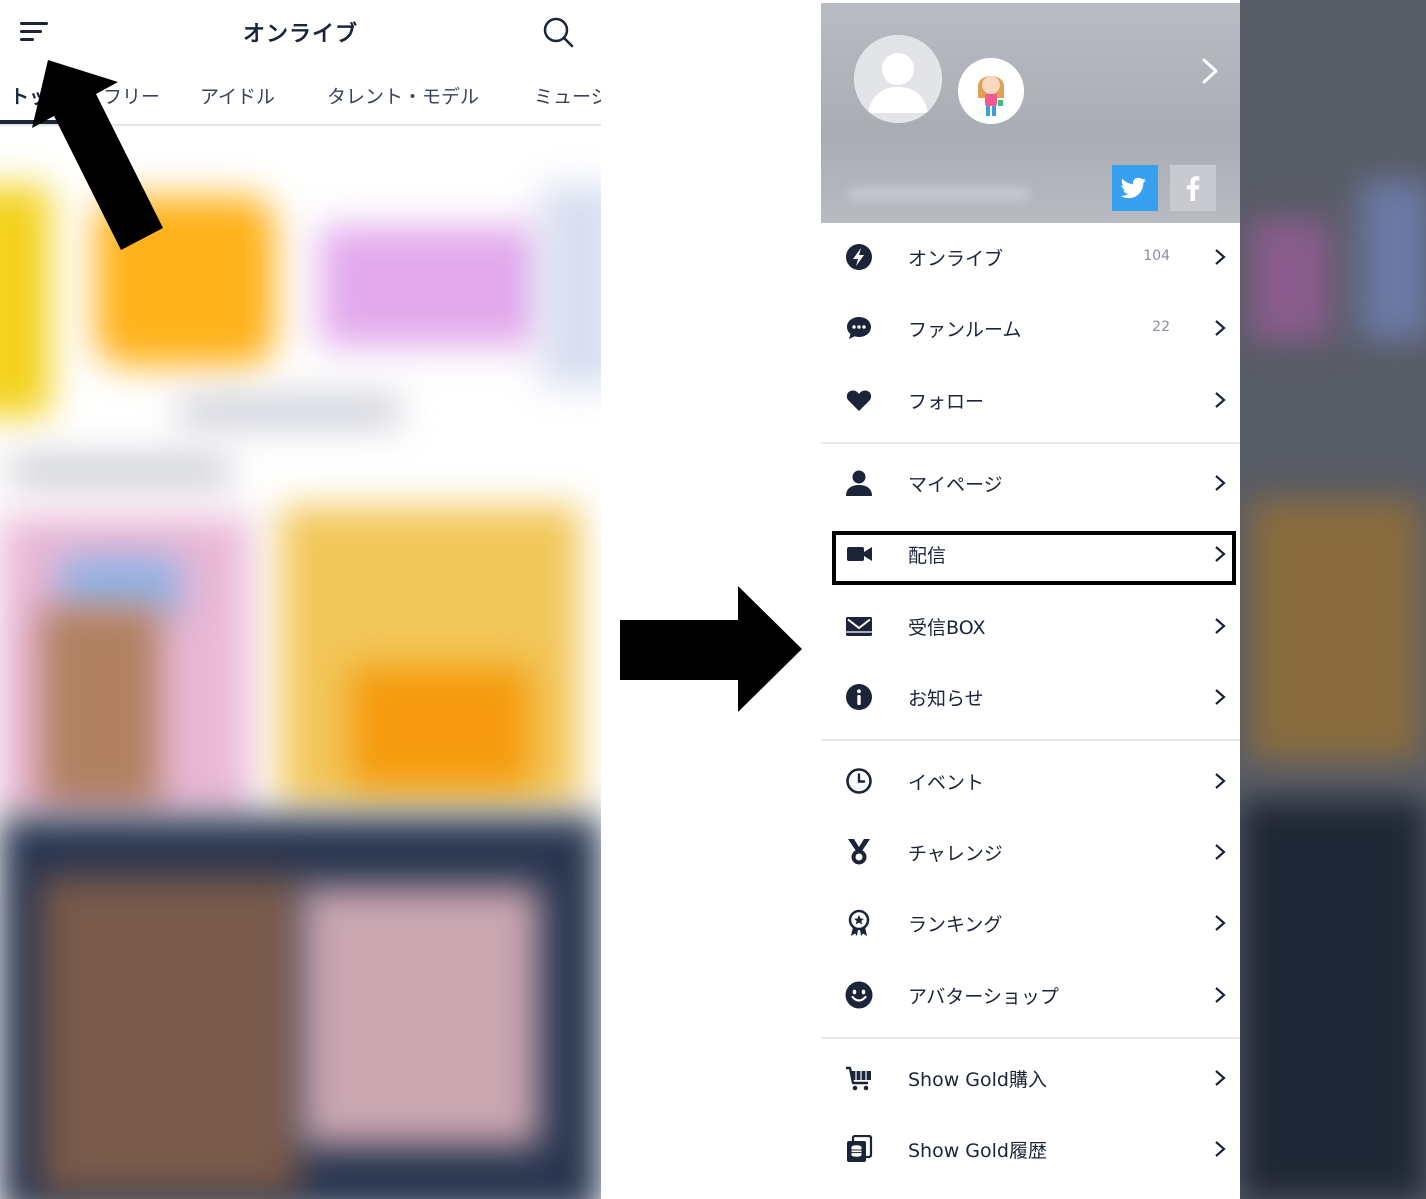  I want to click on menu-item-challenge: チャレンジ, so click(1030, 853).